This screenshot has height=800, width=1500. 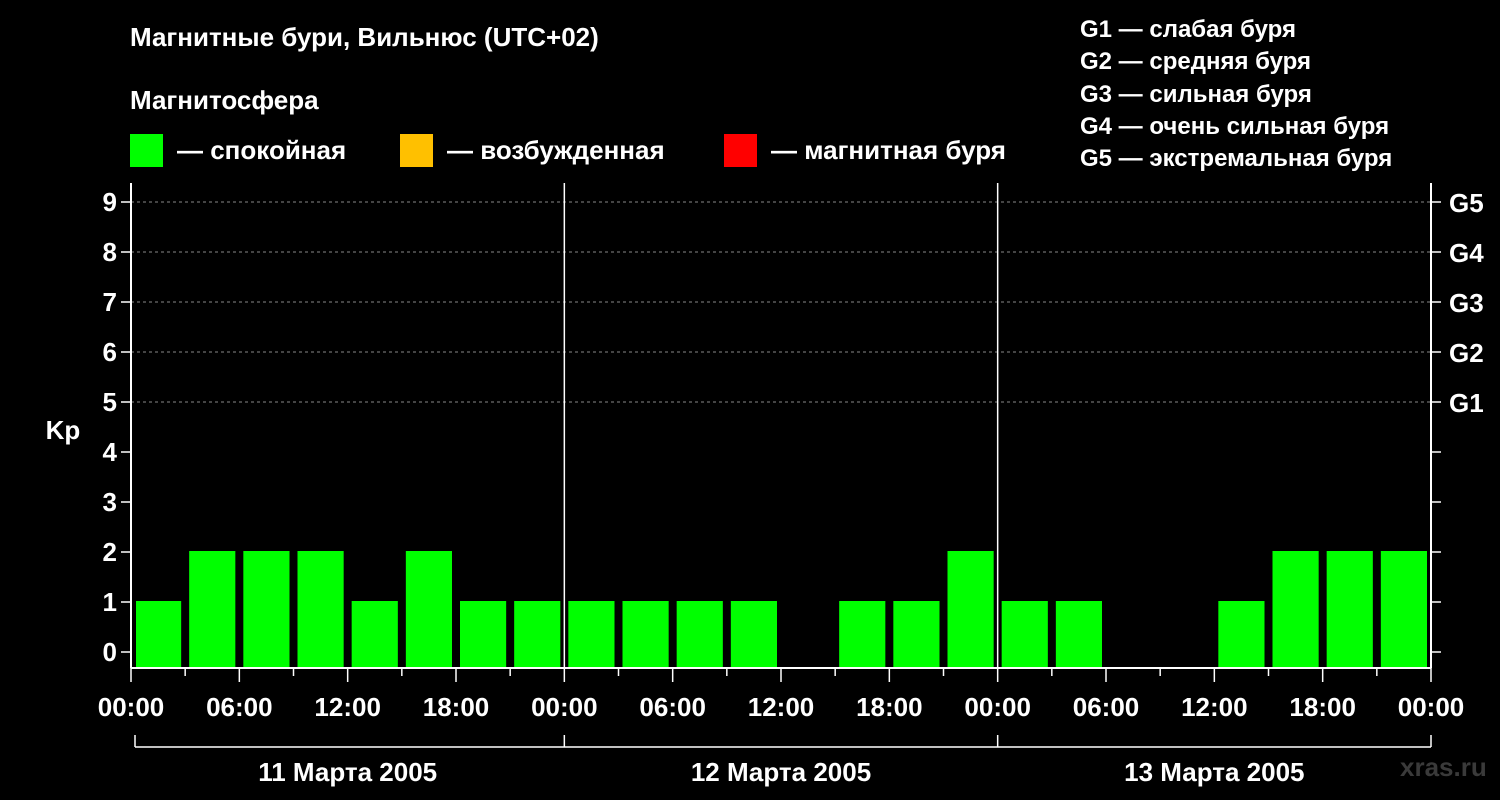 What do you see at coordinates (1466, 253) in the screenshot?
I see `g-scale-label: G4` at bounding box center [1466, 253].